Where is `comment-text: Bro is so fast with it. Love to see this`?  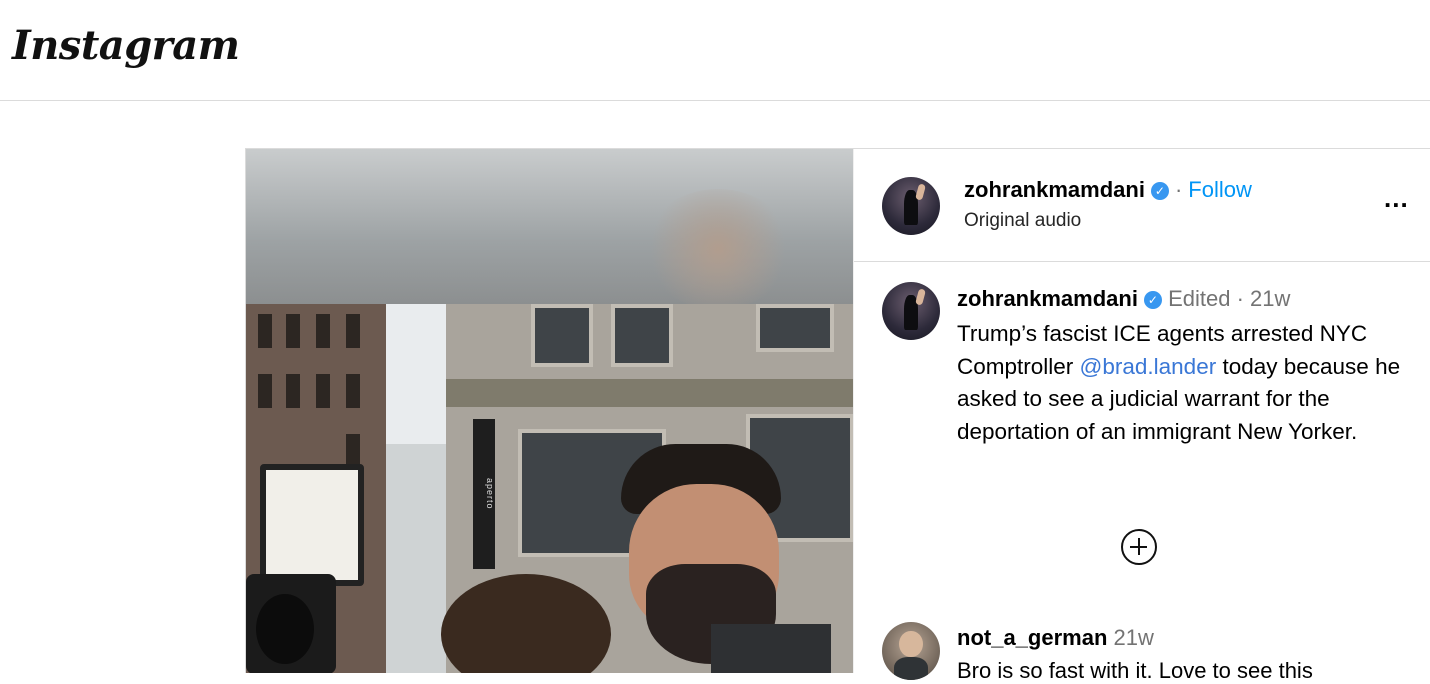 comment-text: Bro is so fast with it. Love to see this is located at coordinates (1135, 670).